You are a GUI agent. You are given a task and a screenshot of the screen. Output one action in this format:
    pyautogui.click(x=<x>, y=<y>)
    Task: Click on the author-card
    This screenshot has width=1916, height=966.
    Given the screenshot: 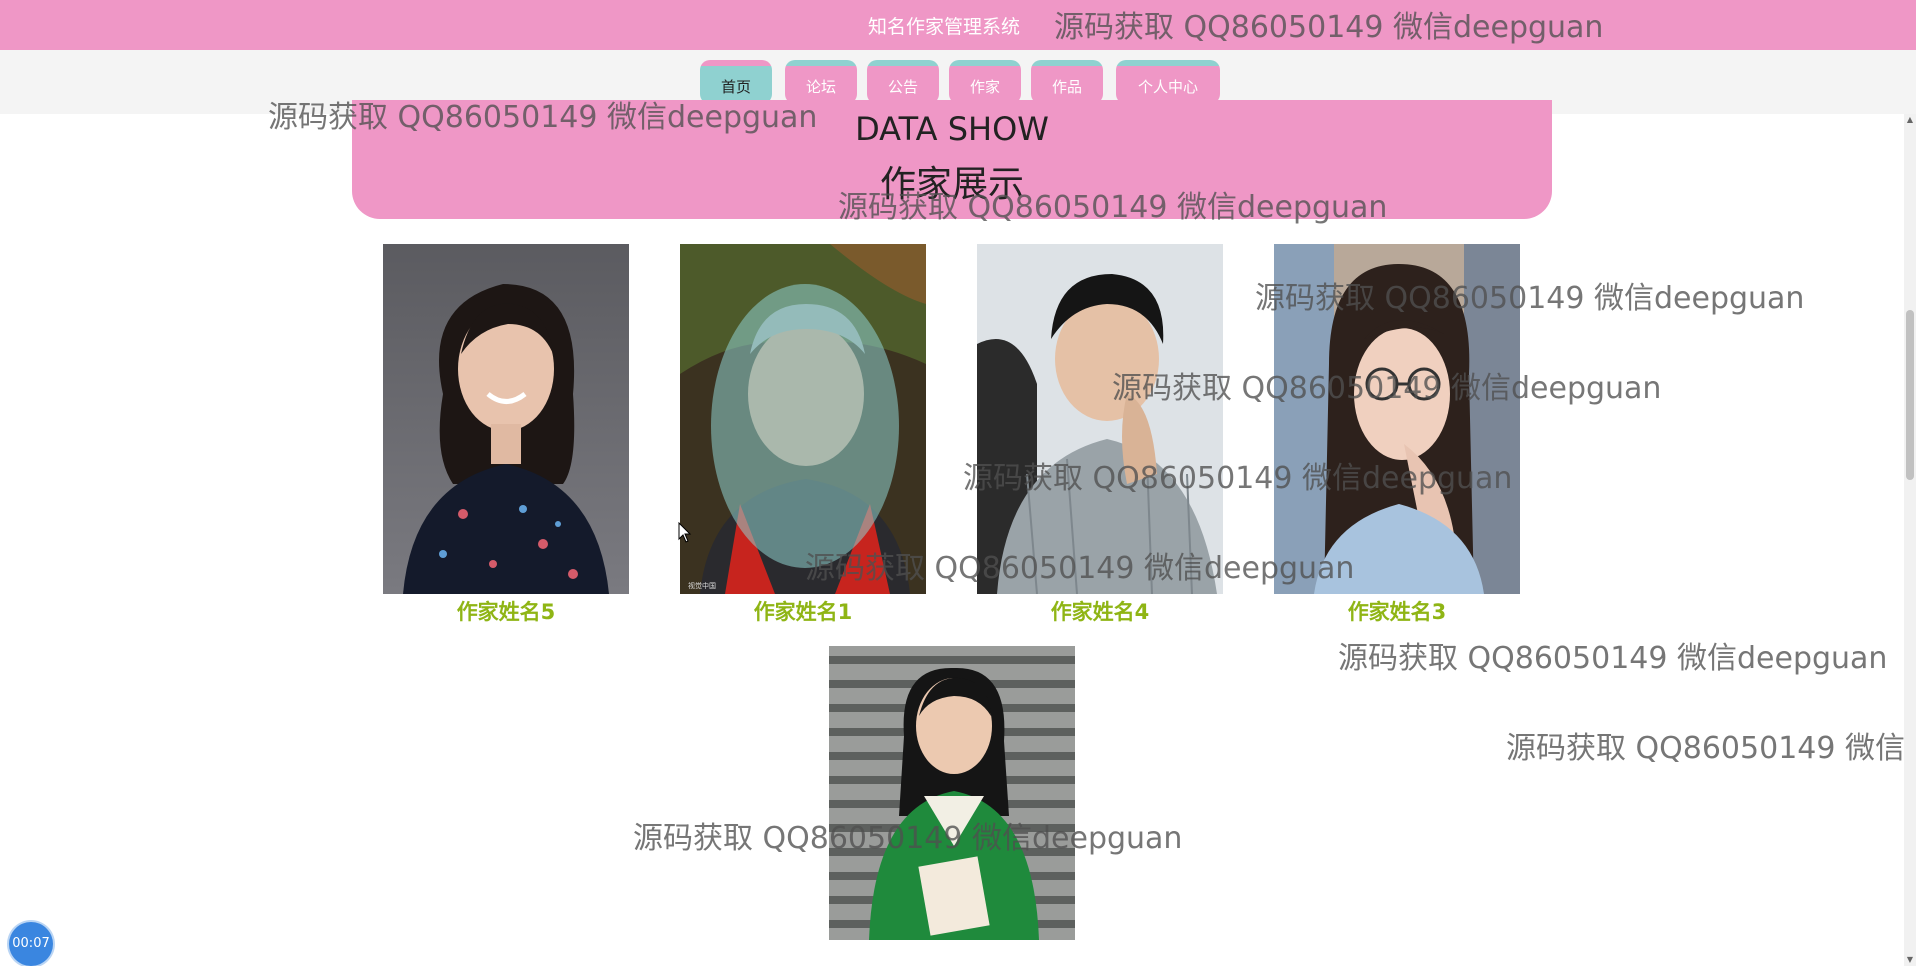 What is the action you would take?
    pyautogui.click(x=952, y=793)
    